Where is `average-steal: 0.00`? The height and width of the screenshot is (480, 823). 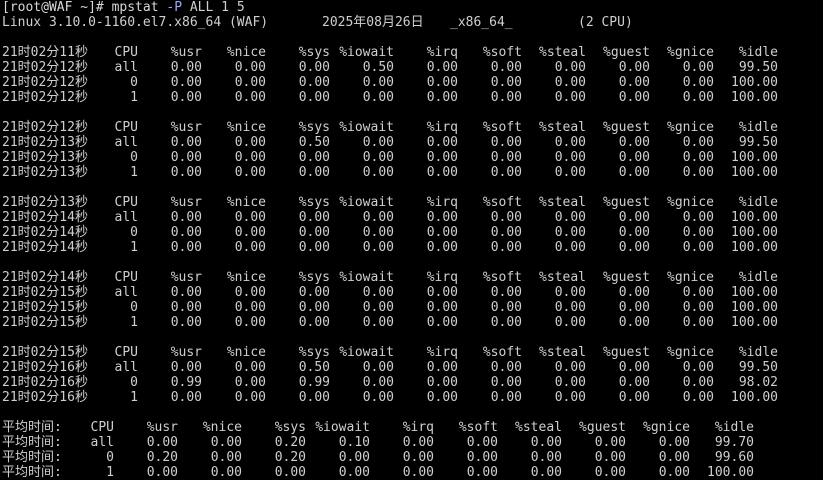 average-steal: 0.00 is located at coordinates (546, 472).